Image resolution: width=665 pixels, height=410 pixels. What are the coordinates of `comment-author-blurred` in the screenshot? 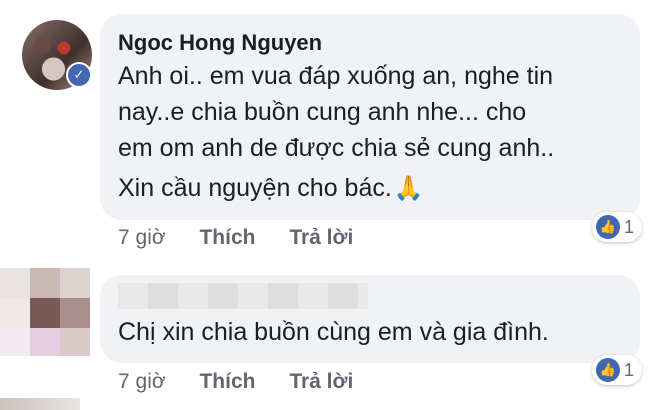 It's located at (243, 296).